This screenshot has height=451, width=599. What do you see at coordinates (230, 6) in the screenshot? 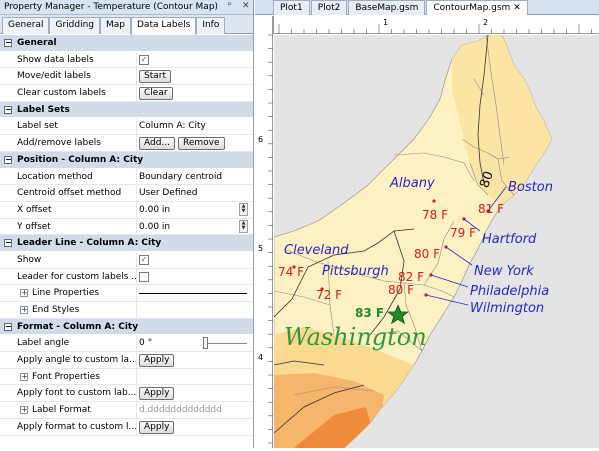
I see `pin-icon: ᵖ` at bounding box center [230, 6].